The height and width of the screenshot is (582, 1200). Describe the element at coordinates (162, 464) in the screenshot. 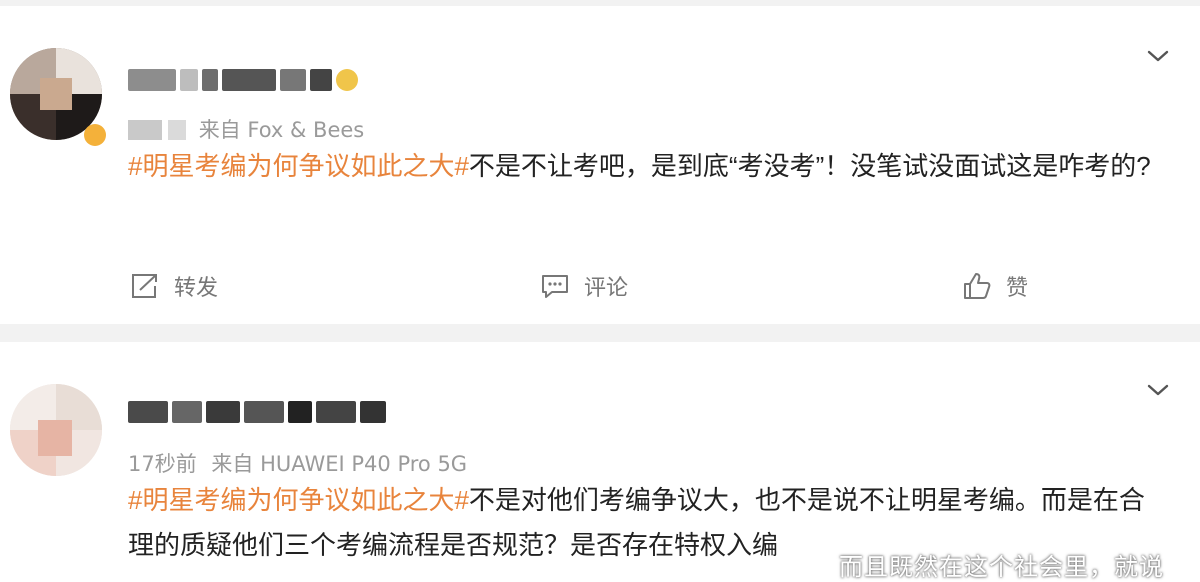

I see `post-timestamp: 17秒前` at that location.